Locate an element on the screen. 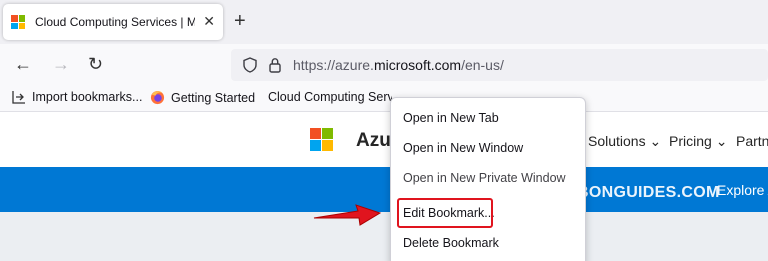 Image resolution: width=768 pixels, height=261 pixels. close-tab-icon: ✕ is located at coordinates (209, 21).